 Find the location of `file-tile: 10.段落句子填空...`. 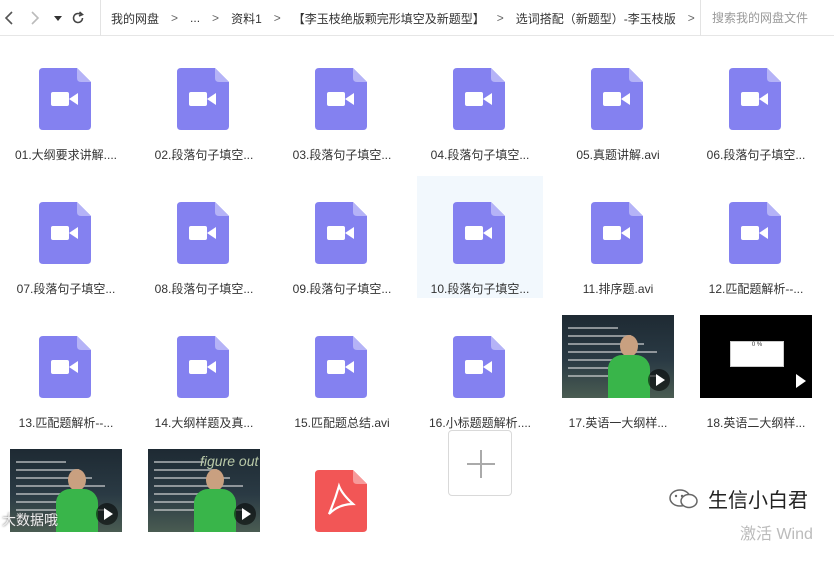

file-tile: 10.段落句子填空... is located at coordinates (480, 237).